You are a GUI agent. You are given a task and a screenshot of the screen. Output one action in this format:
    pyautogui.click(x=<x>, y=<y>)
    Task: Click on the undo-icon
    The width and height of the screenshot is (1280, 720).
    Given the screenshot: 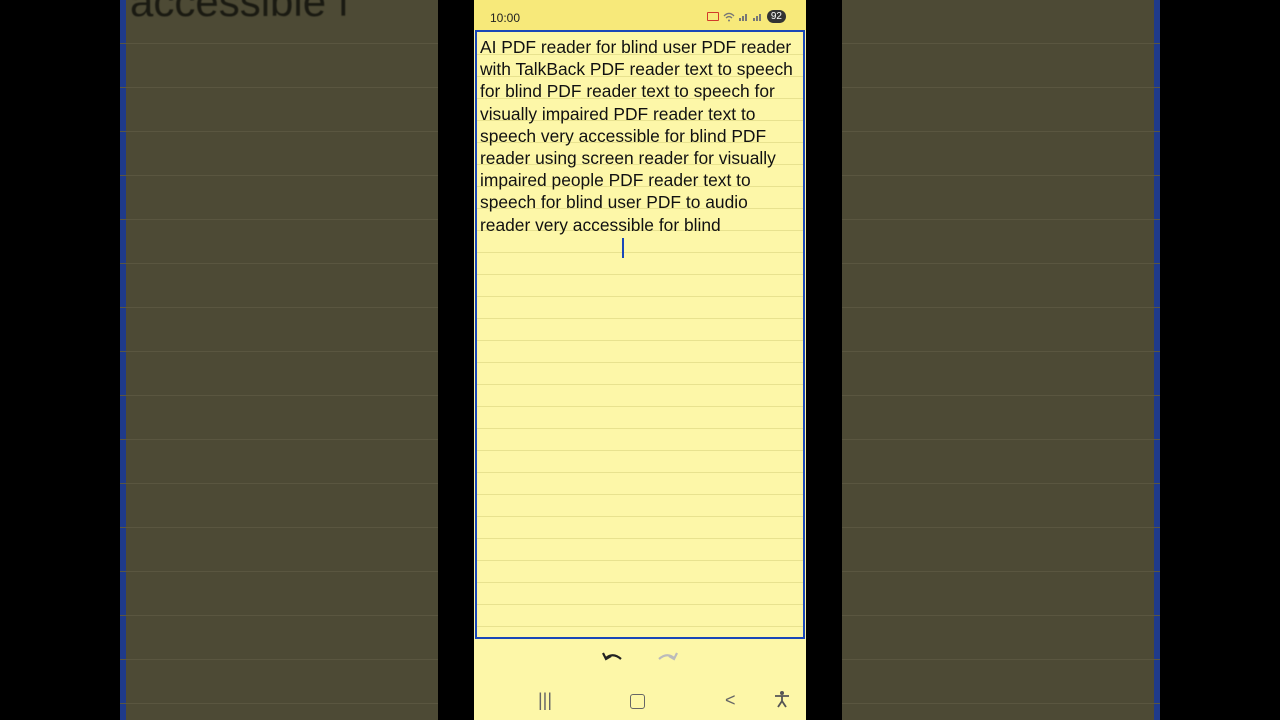 What is the action you would take?
    pyautogui.click(x=612, y=656)
    